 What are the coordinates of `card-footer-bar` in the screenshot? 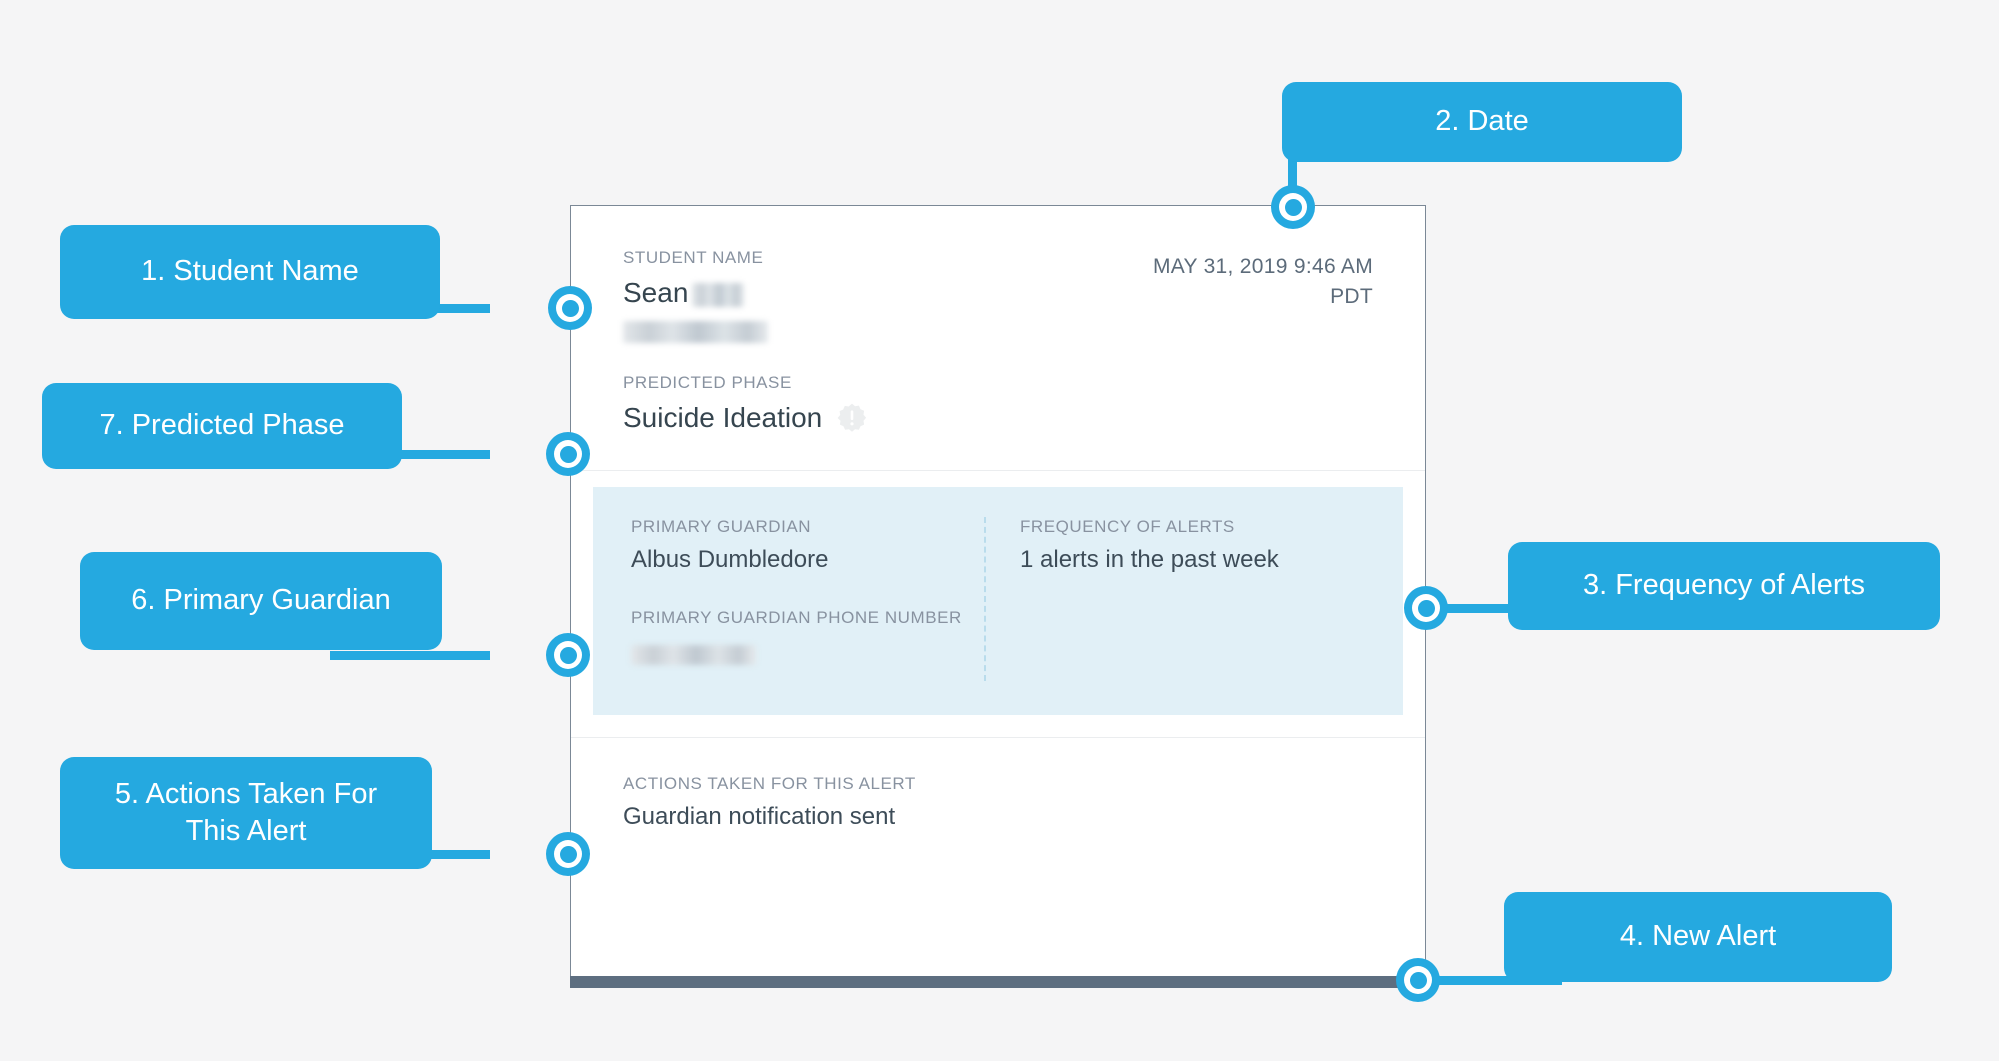 It's located at (998, 982).